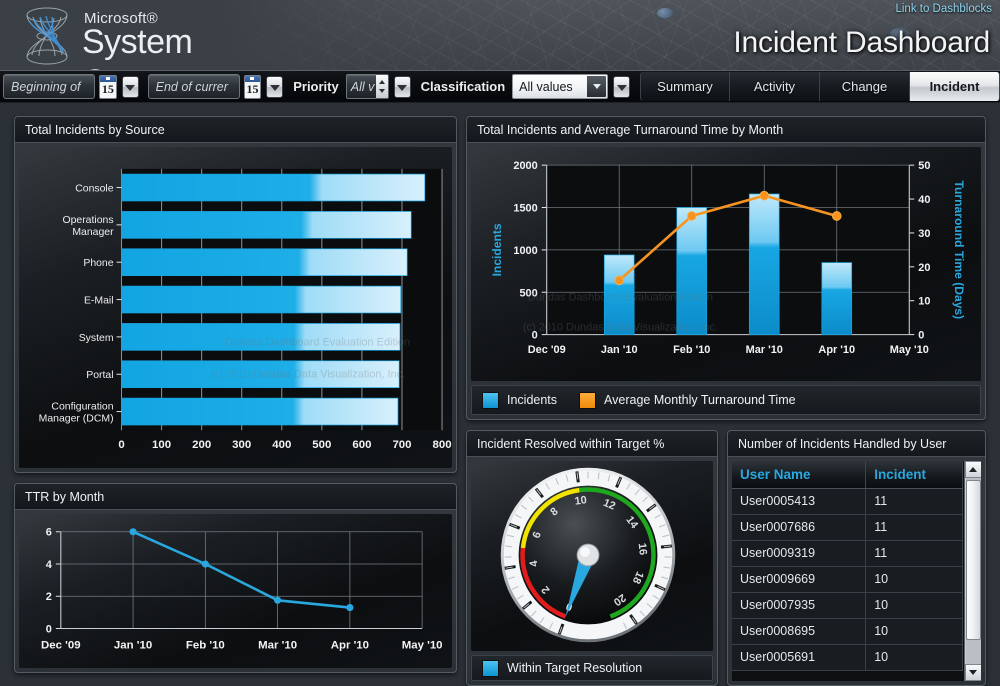  What do you see at coordinates (61, 645) in the screenshot?
I see `svg-text: Dec '09` at bounding box center [61, 645].